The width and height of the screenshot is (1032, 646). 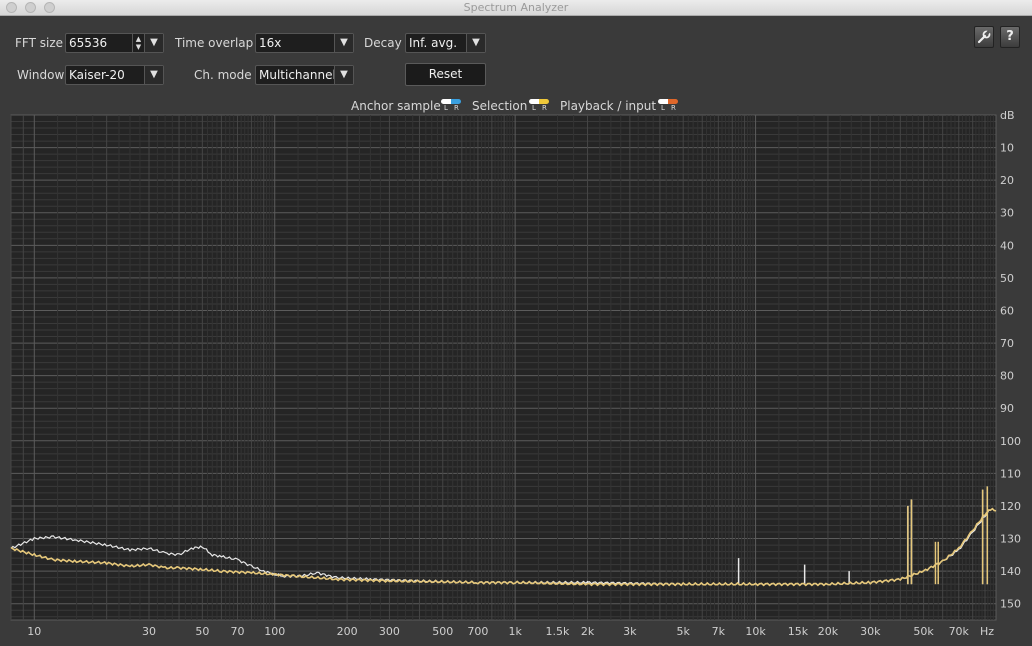 What do you see at coordinates (1007, 180) in the screenshot?
I see `y-tick-label: 20` at bounding box center [1007, 180].